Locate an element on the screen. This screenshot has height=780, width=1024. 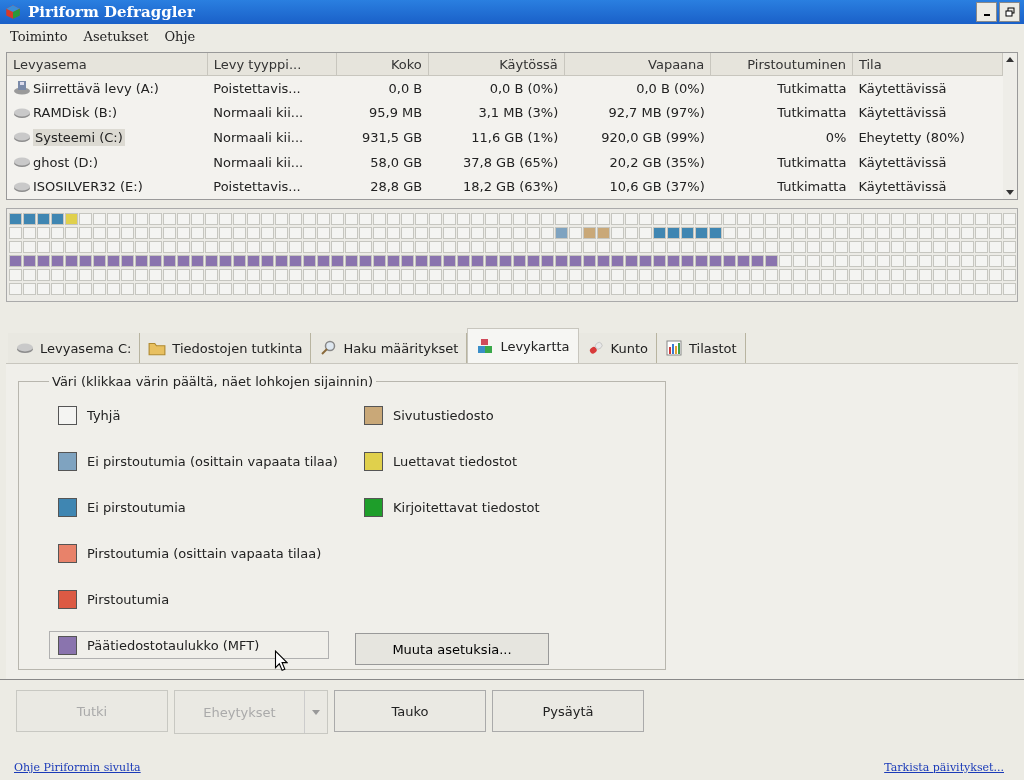
drive-row: Systeemi (C:) Normaali kii... 931,5 GB 11,6 GB (1%) 920,0 GB (99%) 0% Eheytetty (80%) is located at coordinates (505, 137).